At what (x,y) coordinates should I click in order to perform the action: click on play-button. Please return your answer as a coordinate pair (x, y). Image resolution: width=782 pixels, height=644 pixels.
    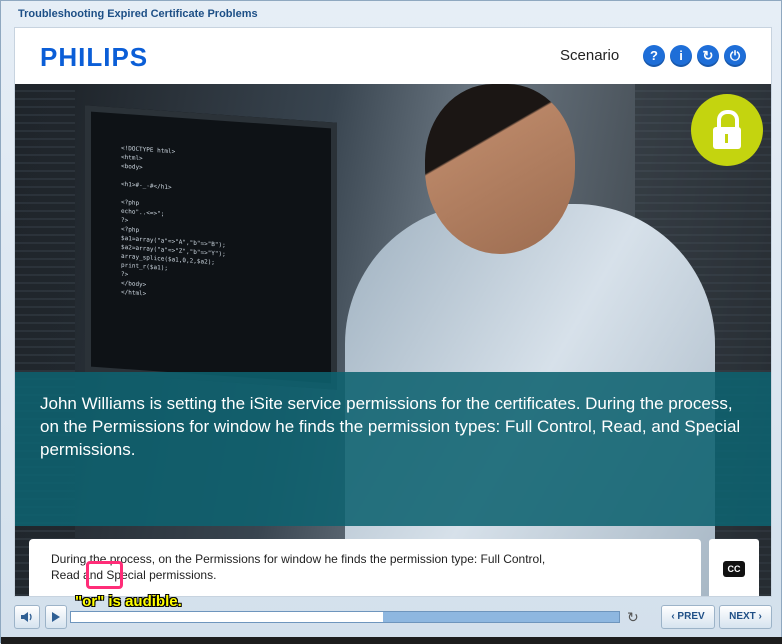
    Looking at the image, I should click on (56, 617).